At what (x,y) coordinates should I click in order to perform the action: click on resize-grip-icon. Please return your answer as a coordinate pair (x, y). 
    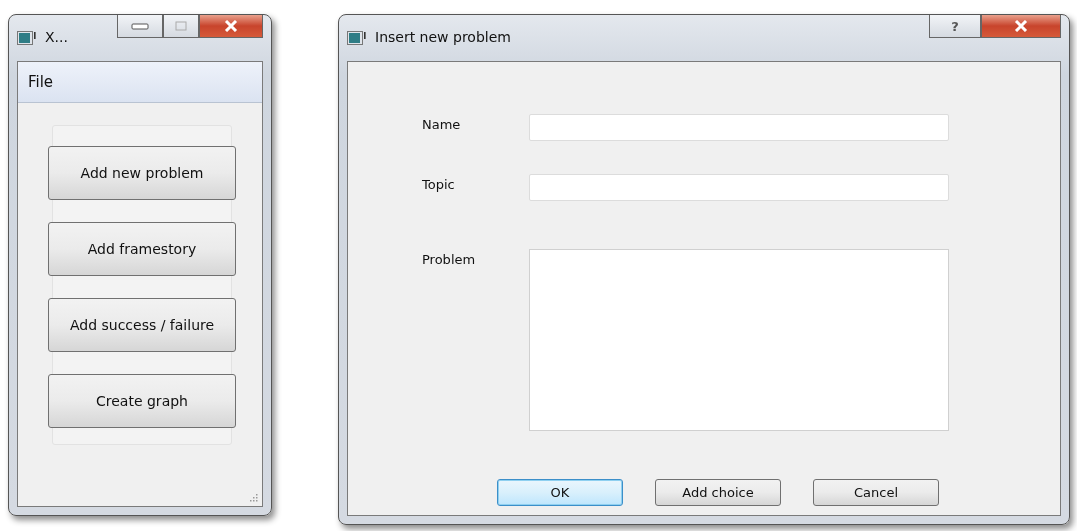
    Looking at the image, I should click on (253, 497).